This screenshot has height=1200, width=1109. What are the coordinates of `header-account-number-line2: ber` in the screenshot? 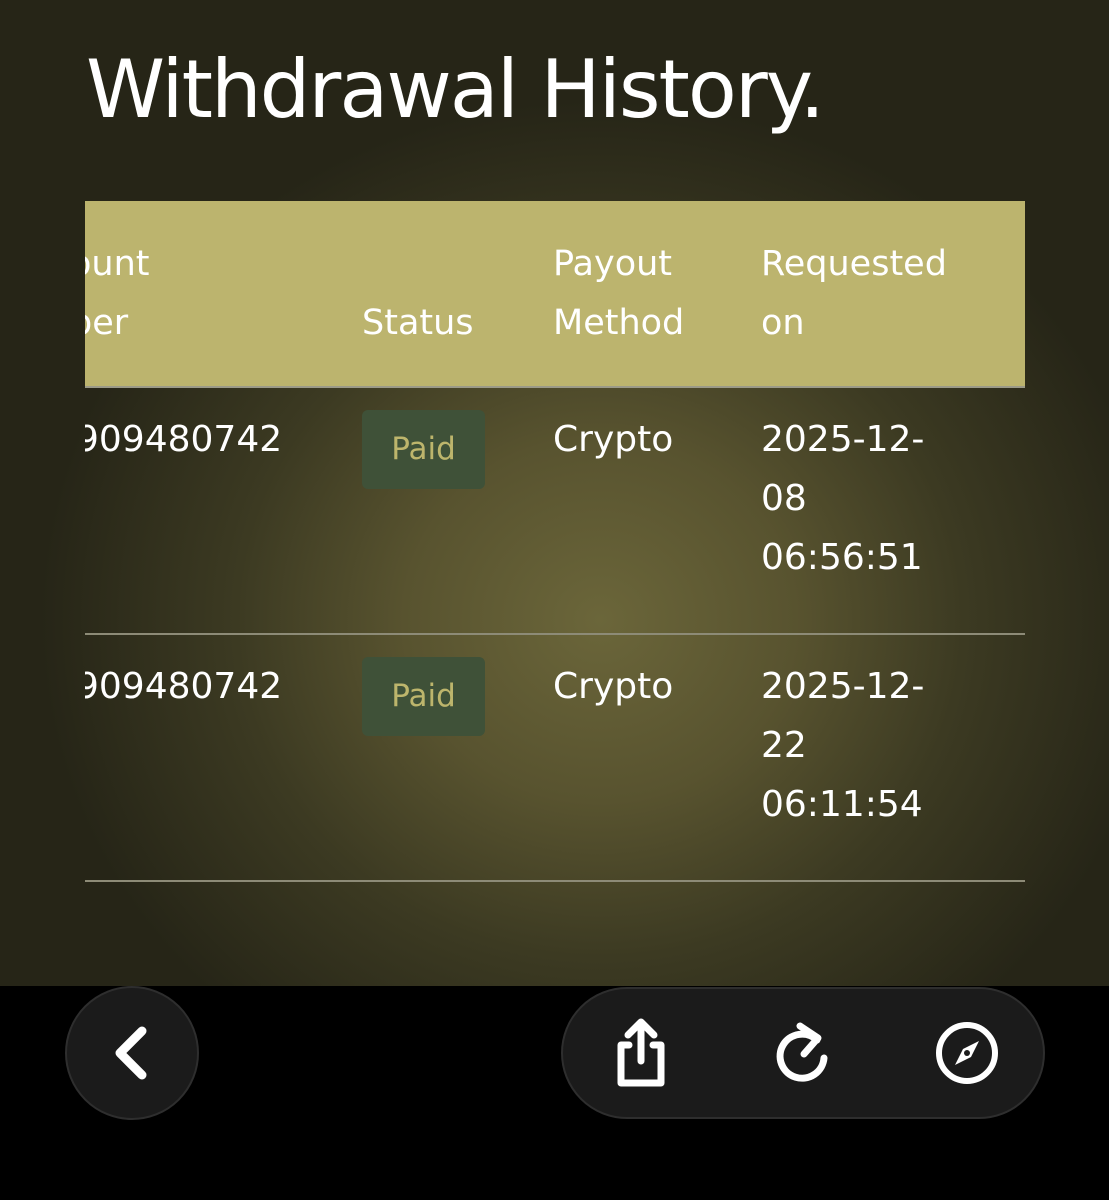 It's located at (107, 323).